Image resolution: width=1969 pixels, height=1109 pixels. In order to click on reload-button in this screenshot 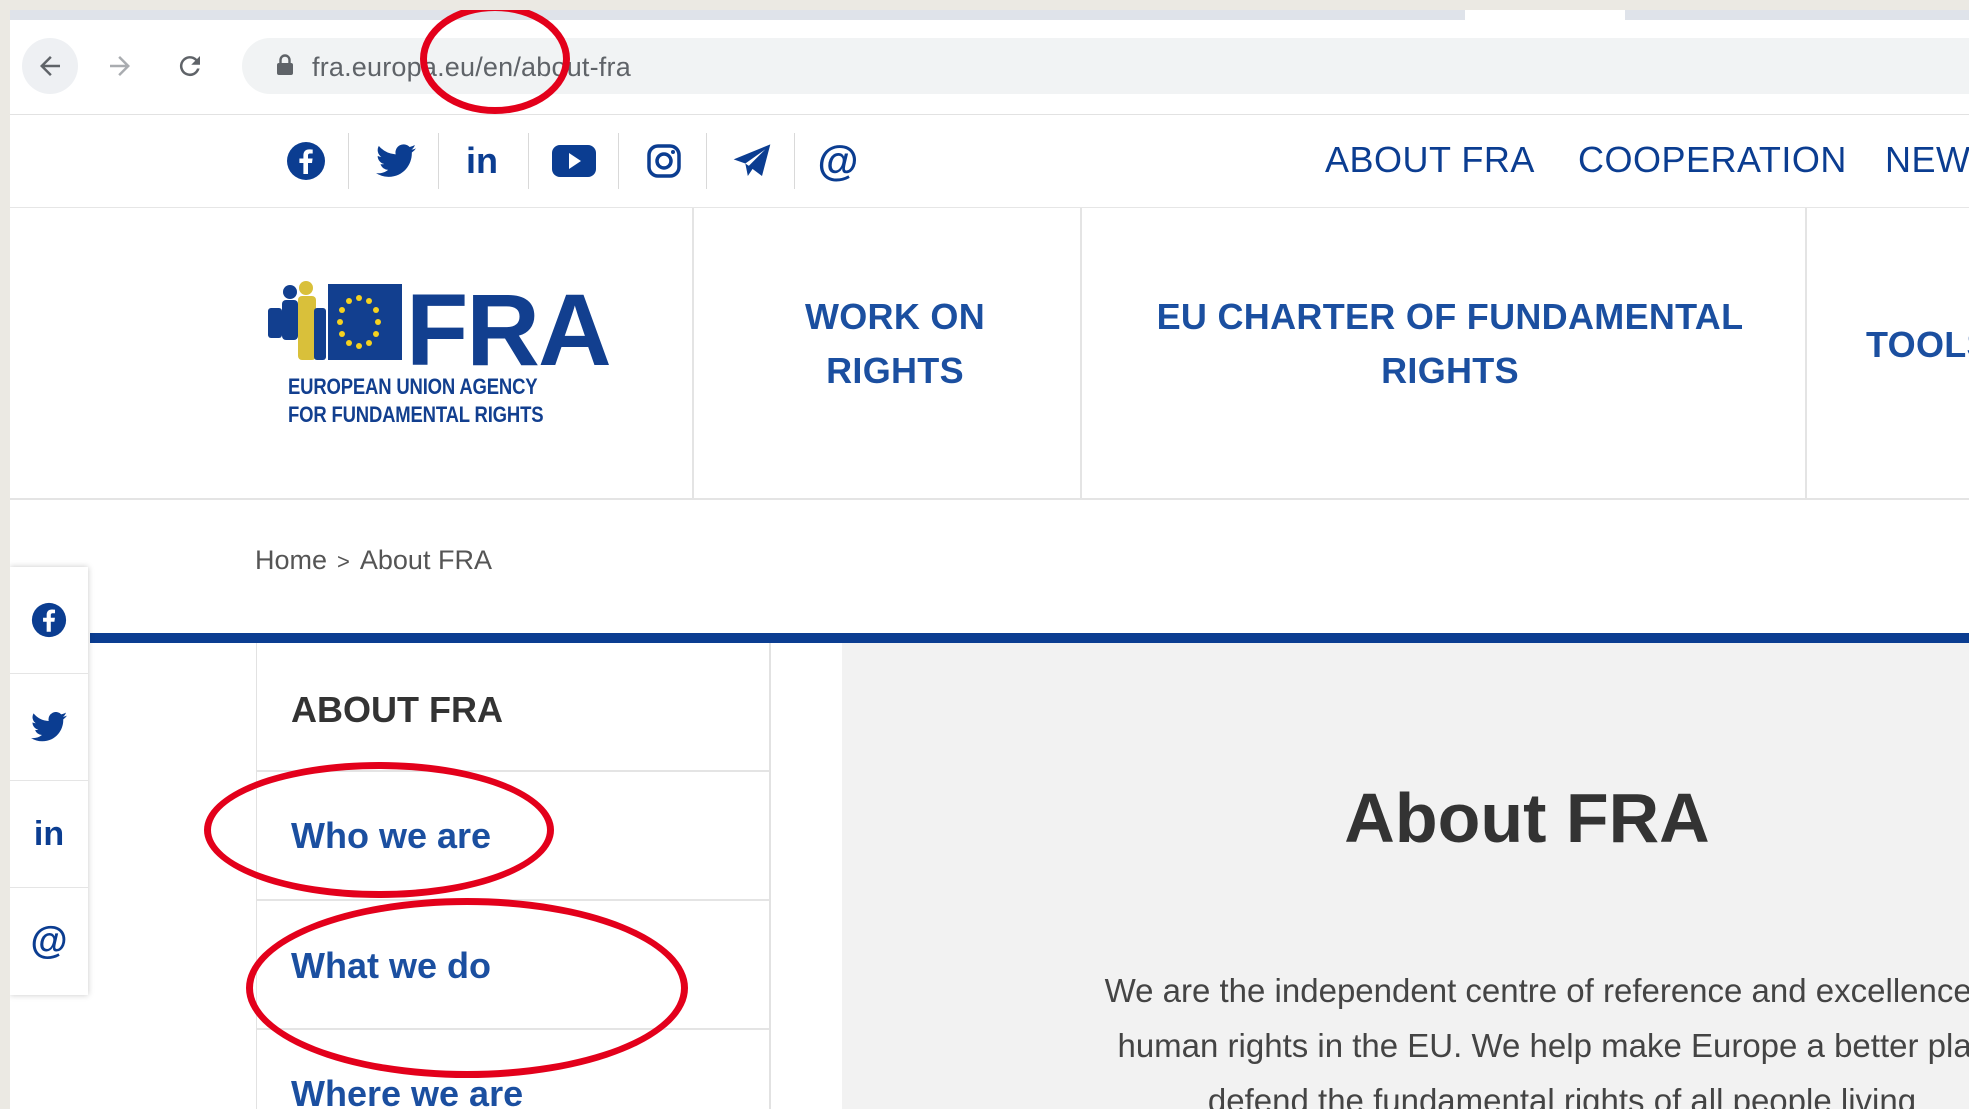, I will do `click(190, 66)`.